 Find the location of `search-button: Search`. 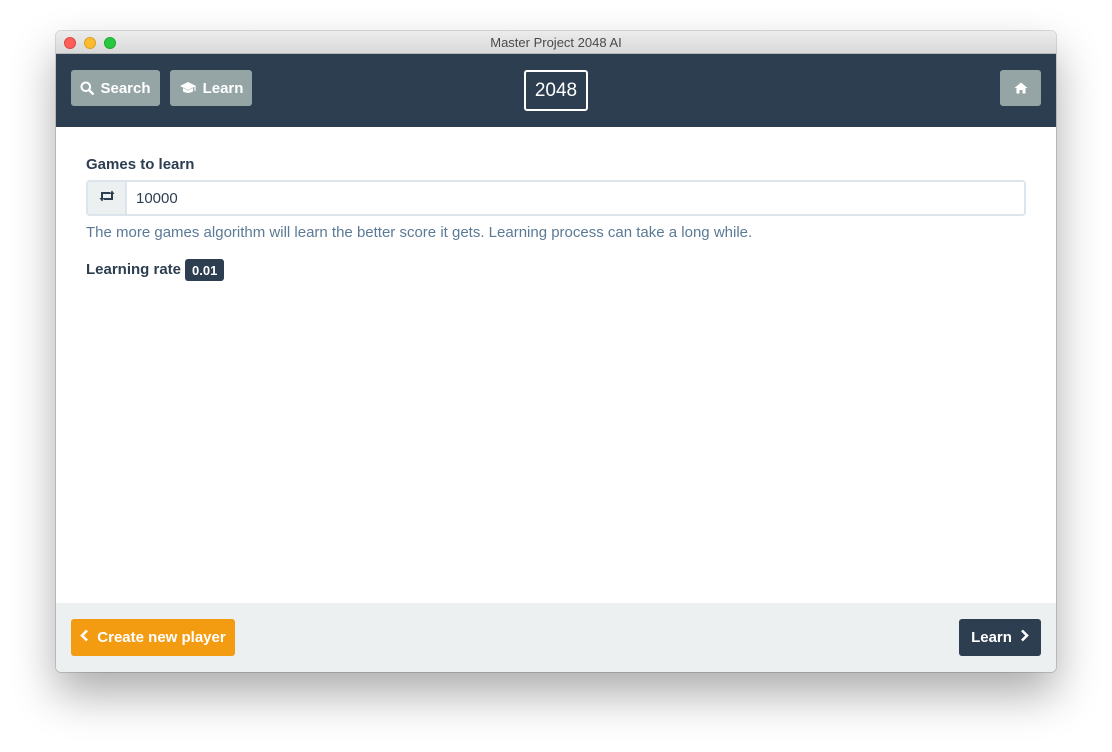

search-button: Search is located at coordinates (115, 88).